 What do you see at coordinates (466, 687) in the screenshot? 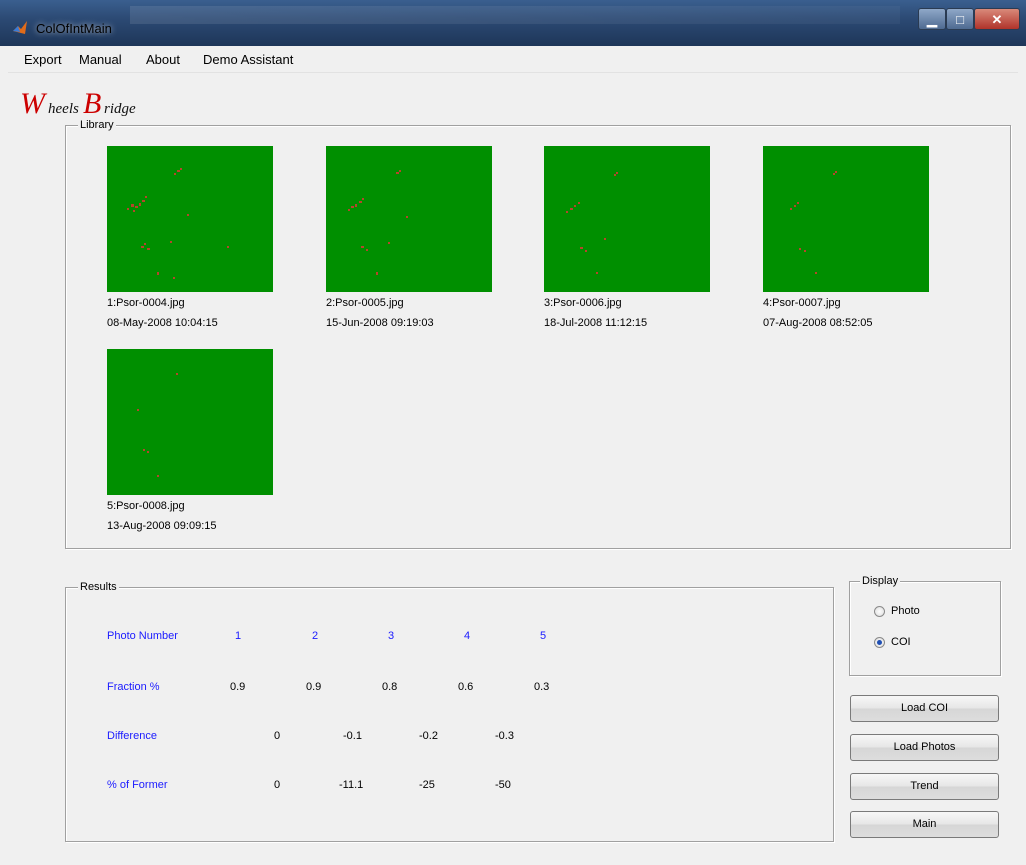
I see `fraction-value: 0.6` at bounding box center [466, 687].